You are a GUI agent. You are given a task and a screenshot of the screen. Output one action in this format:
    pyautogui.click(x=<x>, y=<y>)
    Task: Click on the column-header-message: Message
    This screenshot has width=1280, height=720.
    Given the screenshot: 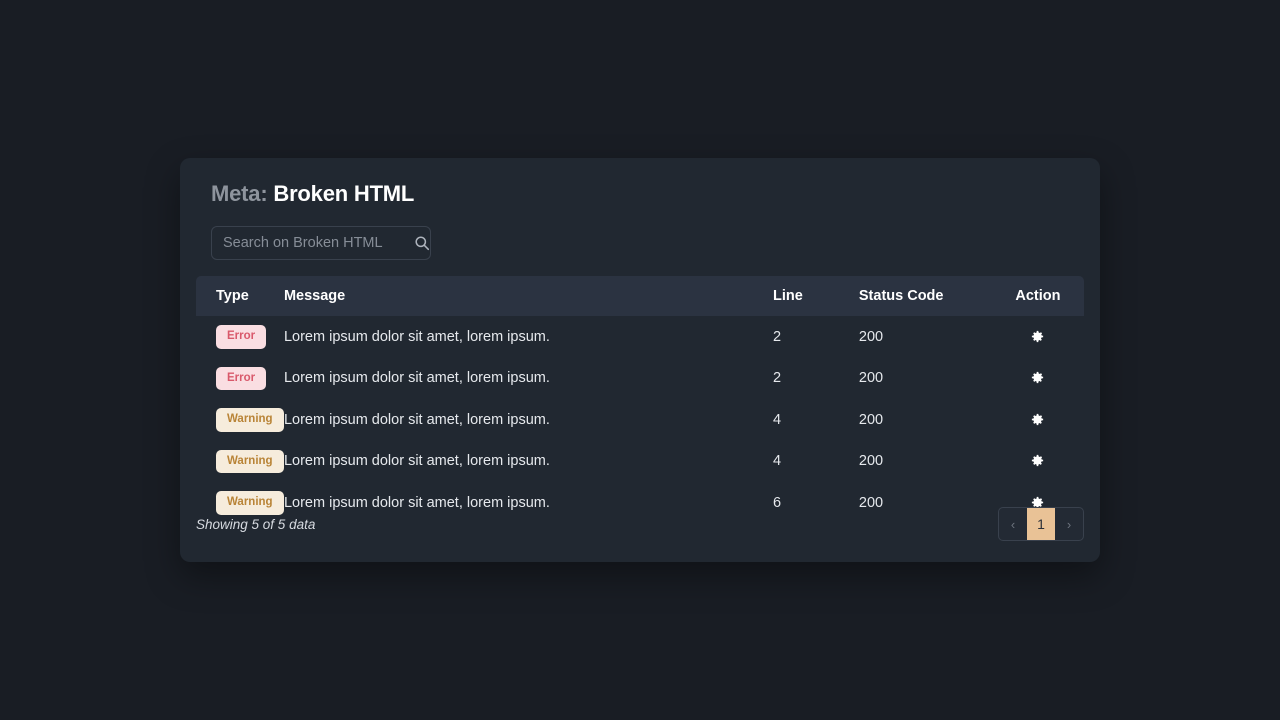 What is the action you would take?
    pyautogui.click(x=314, y=296)
    